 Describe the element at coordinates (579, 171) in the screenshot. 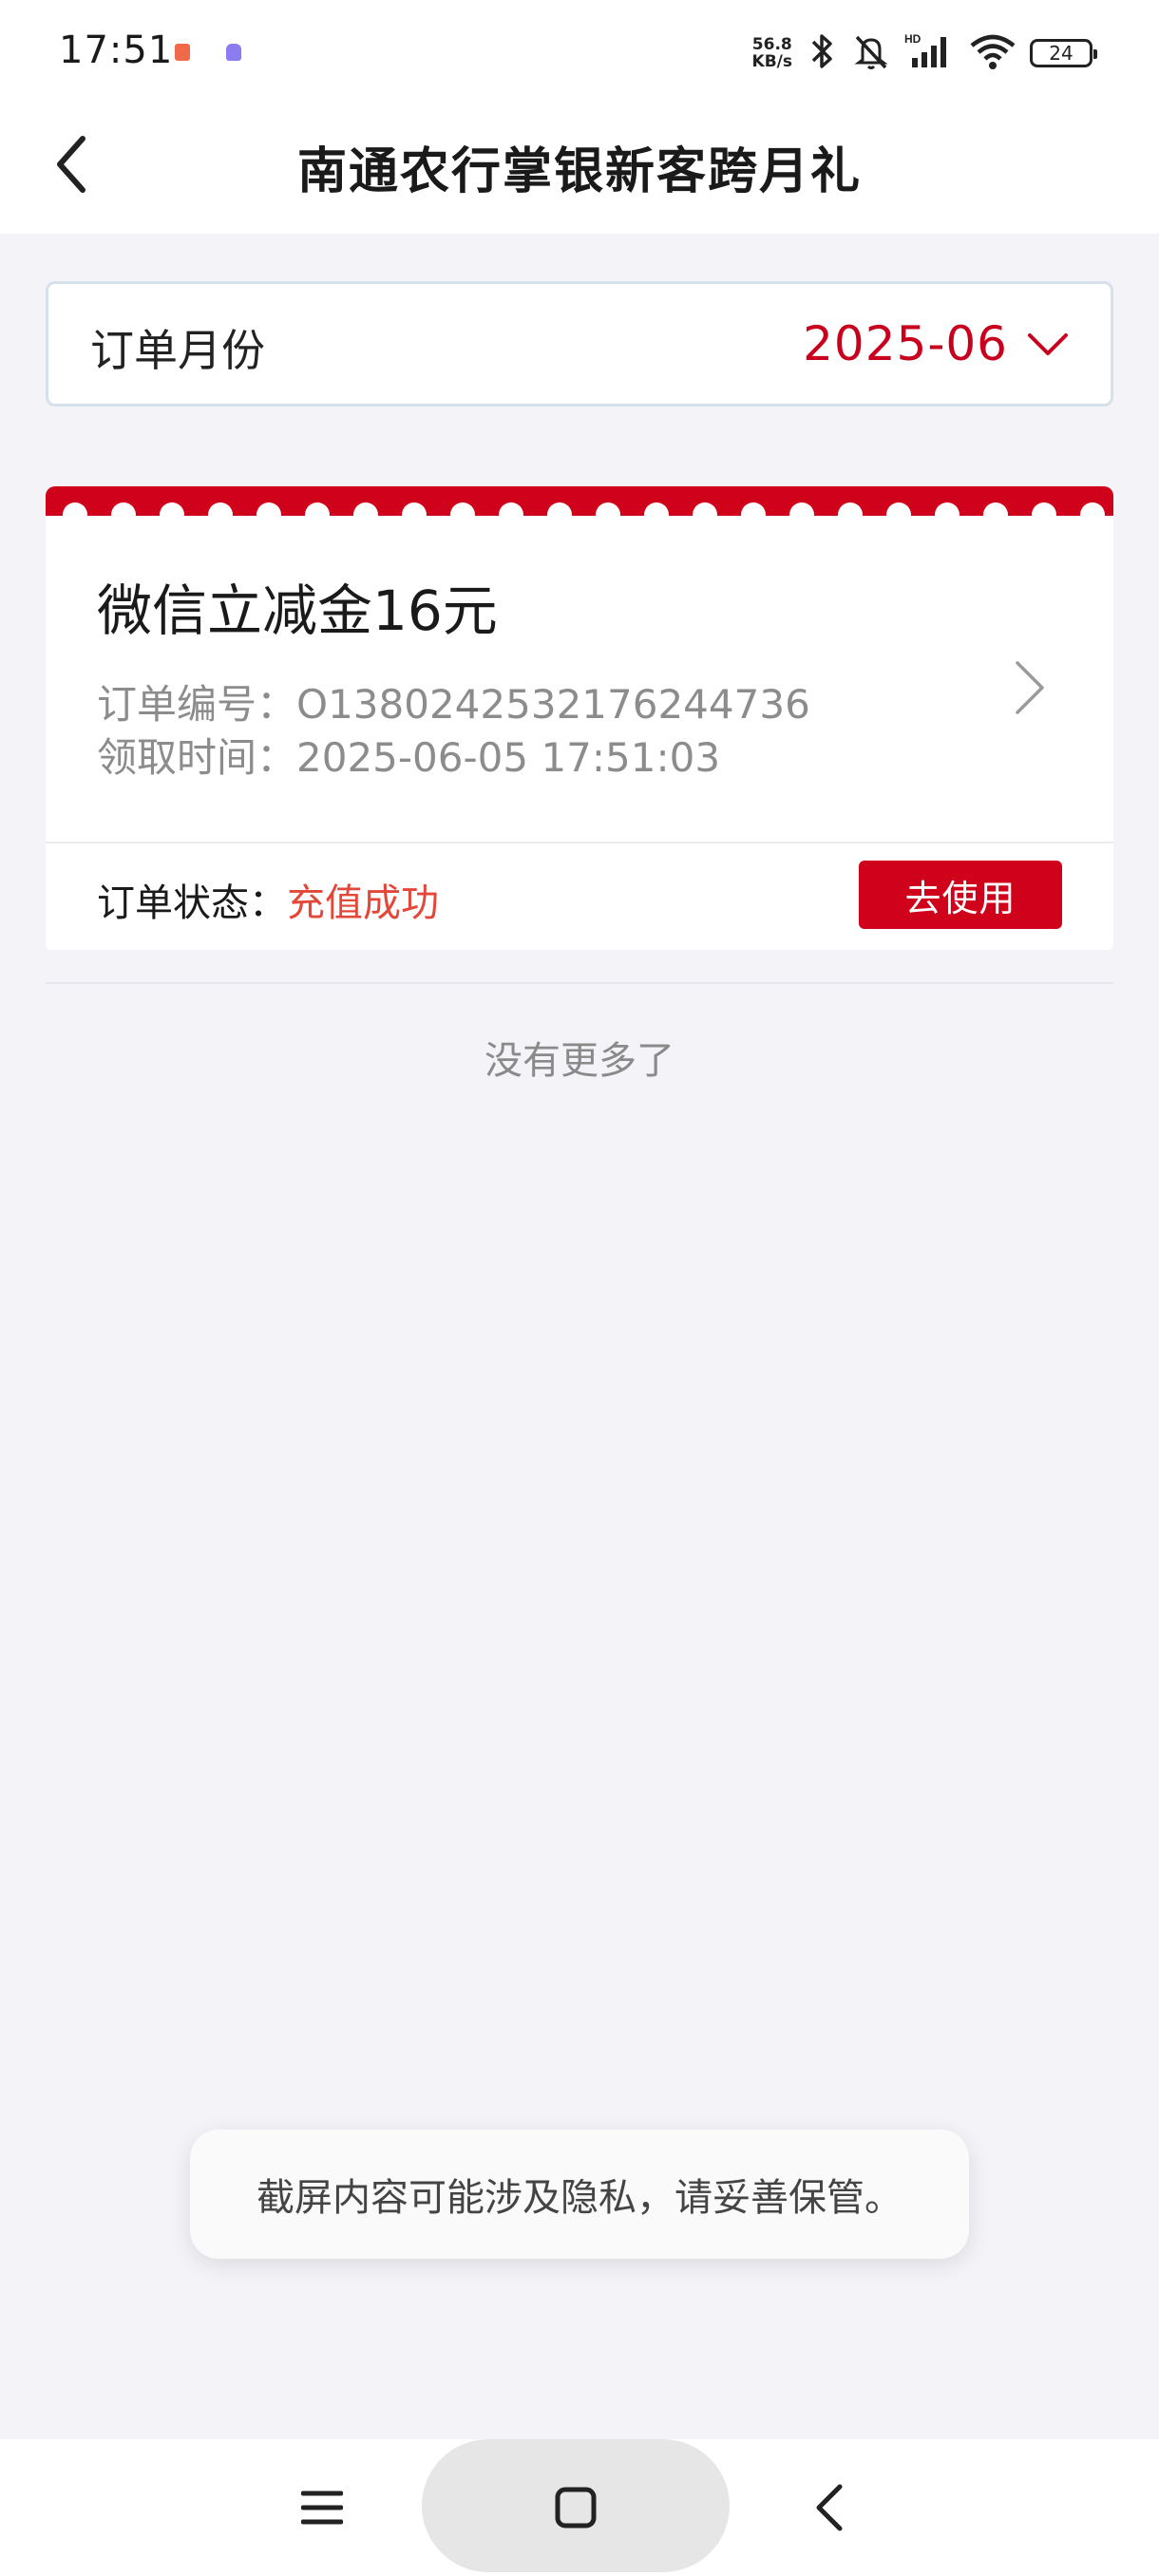

I see `page-title: 南通农行掌银新客跨月礼` at that location.